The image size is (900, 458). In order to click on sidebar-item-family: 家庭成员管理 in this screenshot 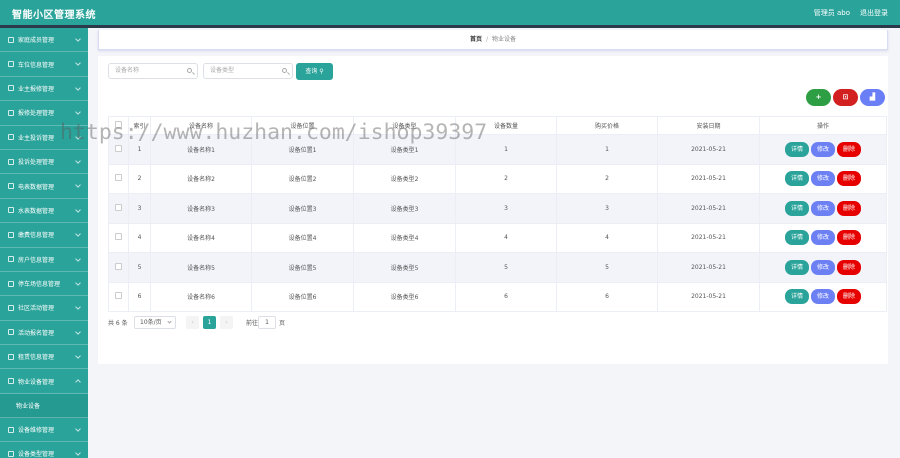, I will do `click(44, 40)`.